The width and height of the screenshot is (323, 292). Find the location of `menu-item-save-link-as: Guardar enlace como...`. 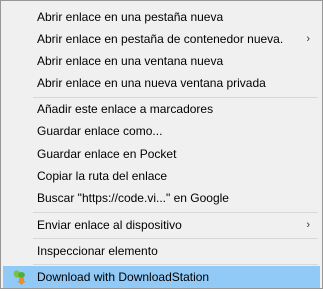

menu-item-save-link-as: Guardar enlace como... is located at coordinates (161, 131).